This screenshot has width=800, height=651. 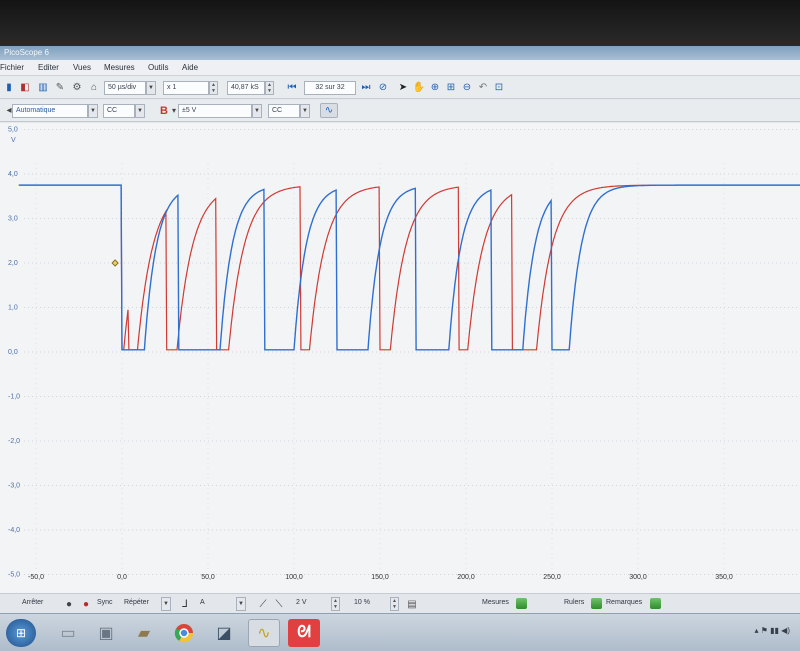 What do you see at coordinates (412, 604) in the screenshot?
I see `trigger-settings-icon: ▤` at bounding box center [412, 604].